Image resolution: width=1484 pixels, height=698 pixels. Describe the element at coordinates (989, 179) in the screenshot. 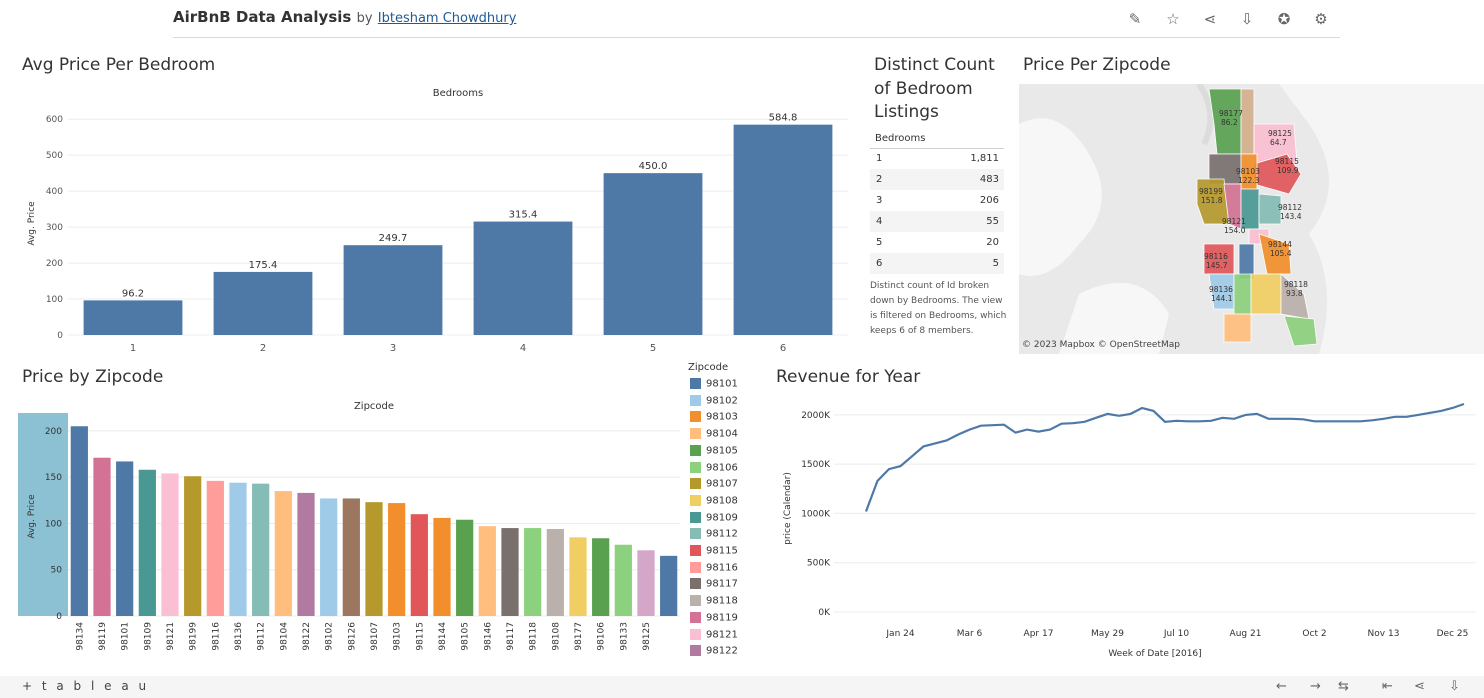

I see `listing-count-value: 483` at that location.